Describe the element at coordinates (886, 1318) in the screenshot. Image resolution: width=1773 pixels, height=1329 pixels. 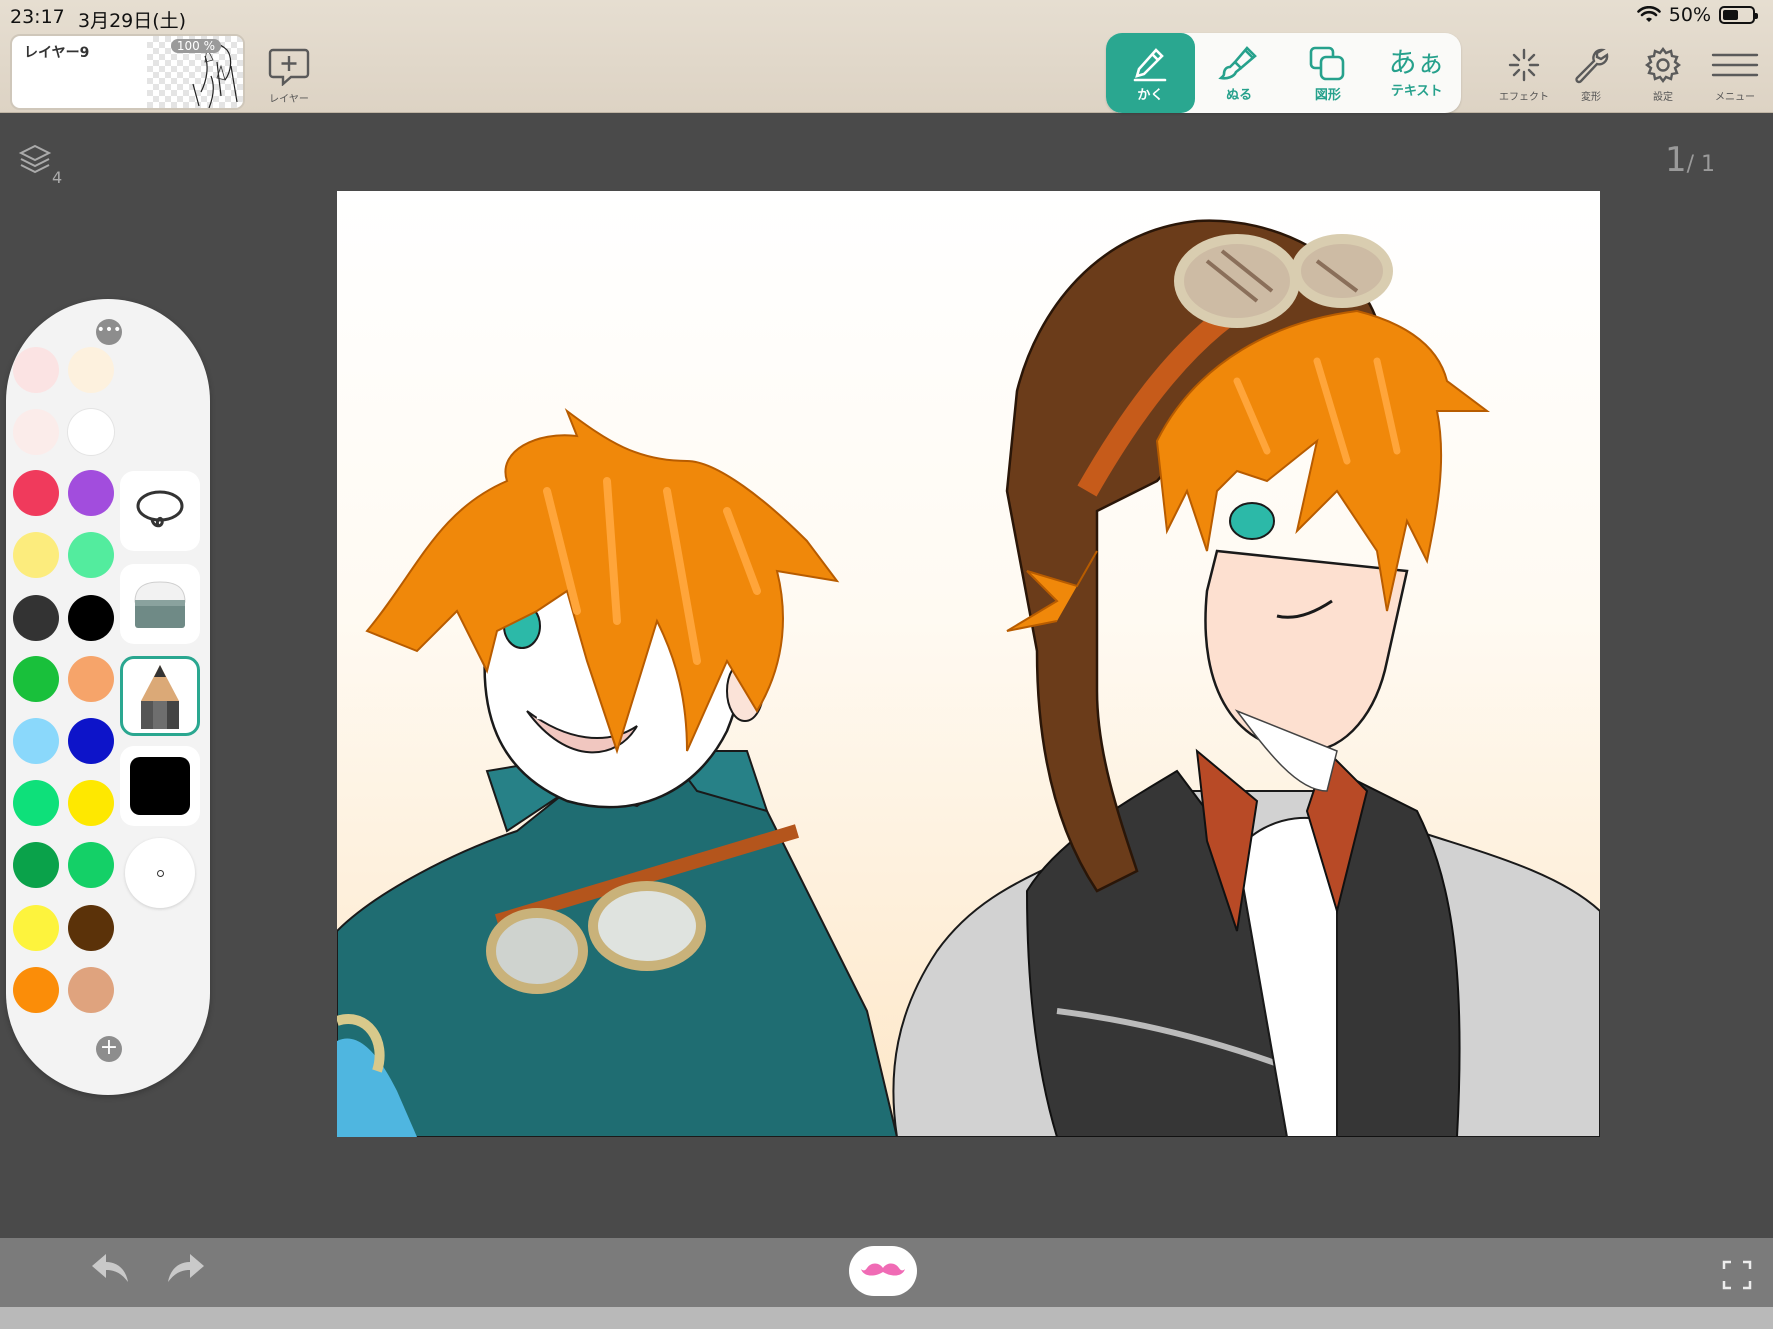
I see `home-indicator-area` at that location.